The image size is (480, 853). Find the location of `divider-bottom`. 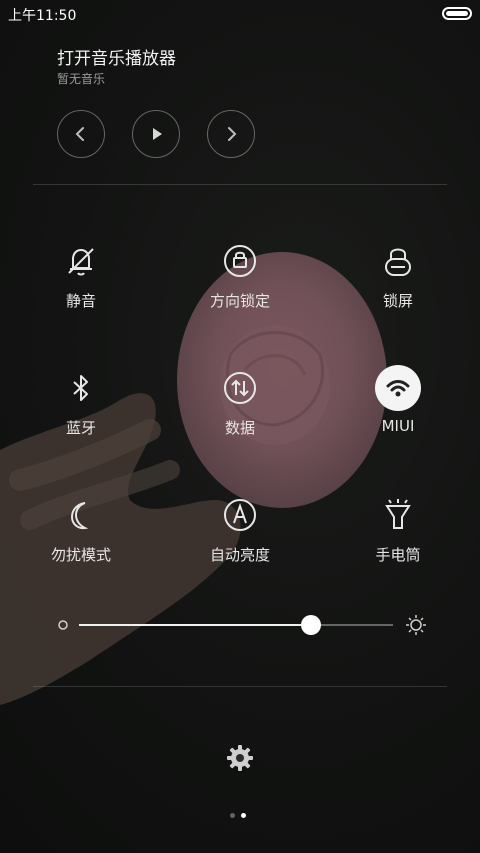

divider-bottom is located at coordinates (240, 686).